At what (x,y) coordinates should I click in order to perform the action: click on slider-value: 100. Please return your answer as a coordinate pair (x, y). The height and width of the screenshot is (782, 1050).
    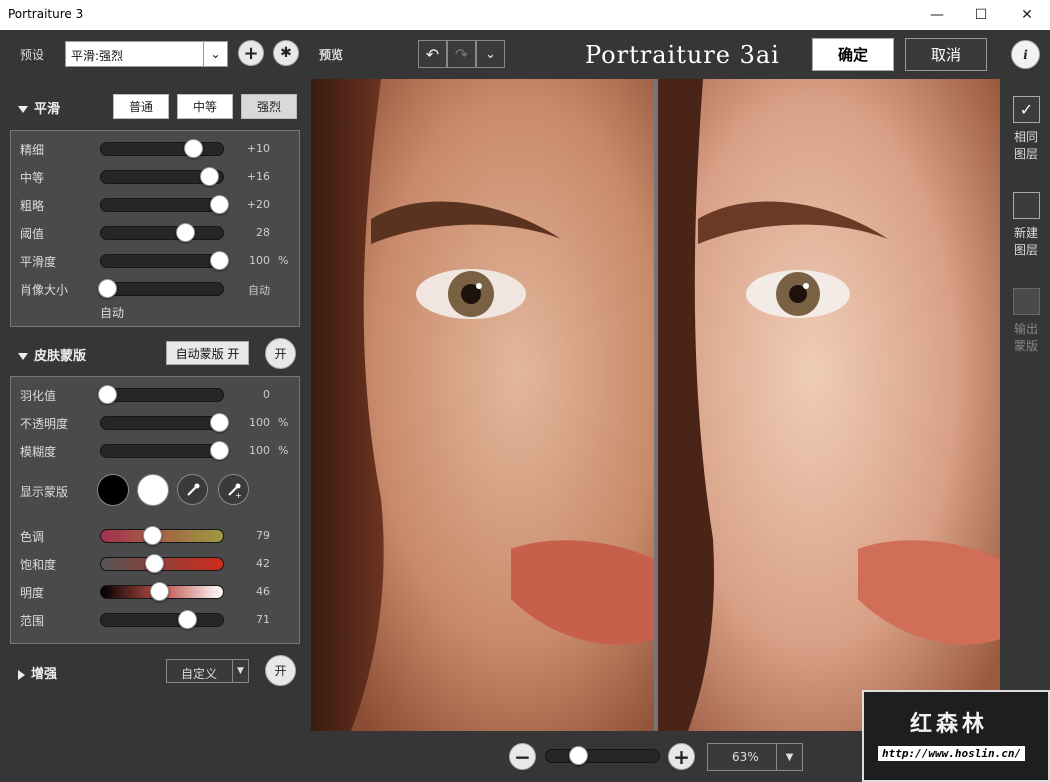
    Looking at the image, I should click on (259, 422).